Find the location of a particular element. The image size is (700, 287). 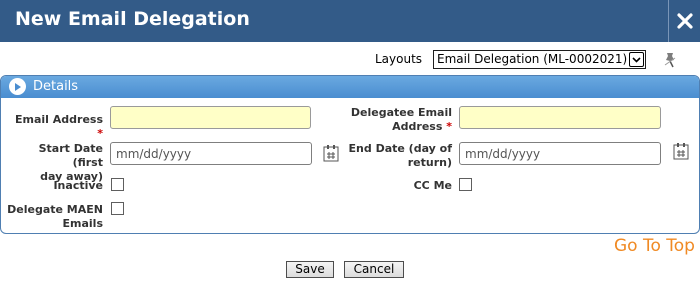

delegatee-email-label: Delegatee Email Address * is located at coordinates (401, 119).